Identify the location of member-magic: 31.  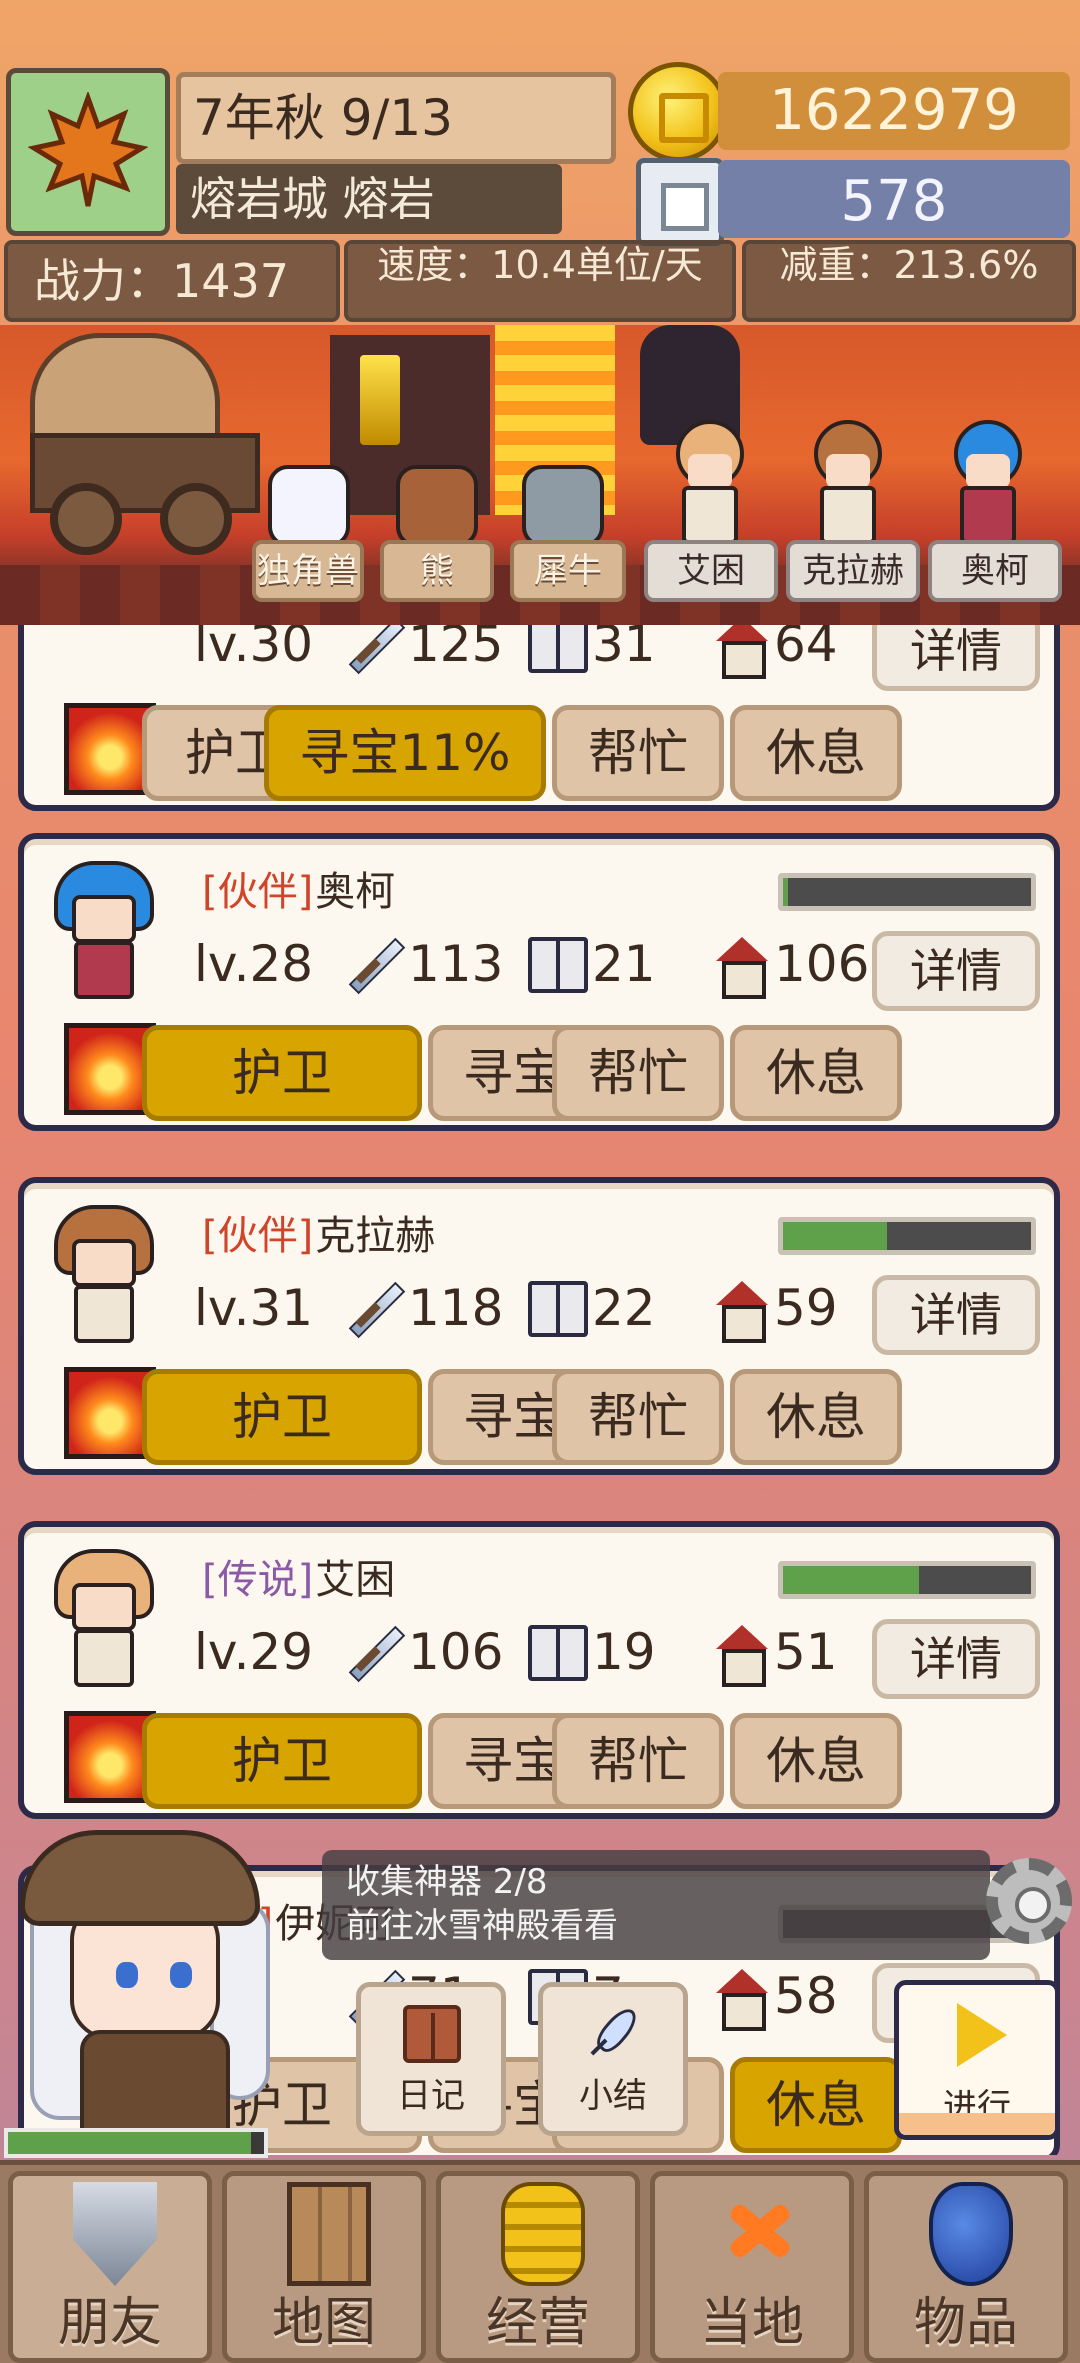
(624, 649).